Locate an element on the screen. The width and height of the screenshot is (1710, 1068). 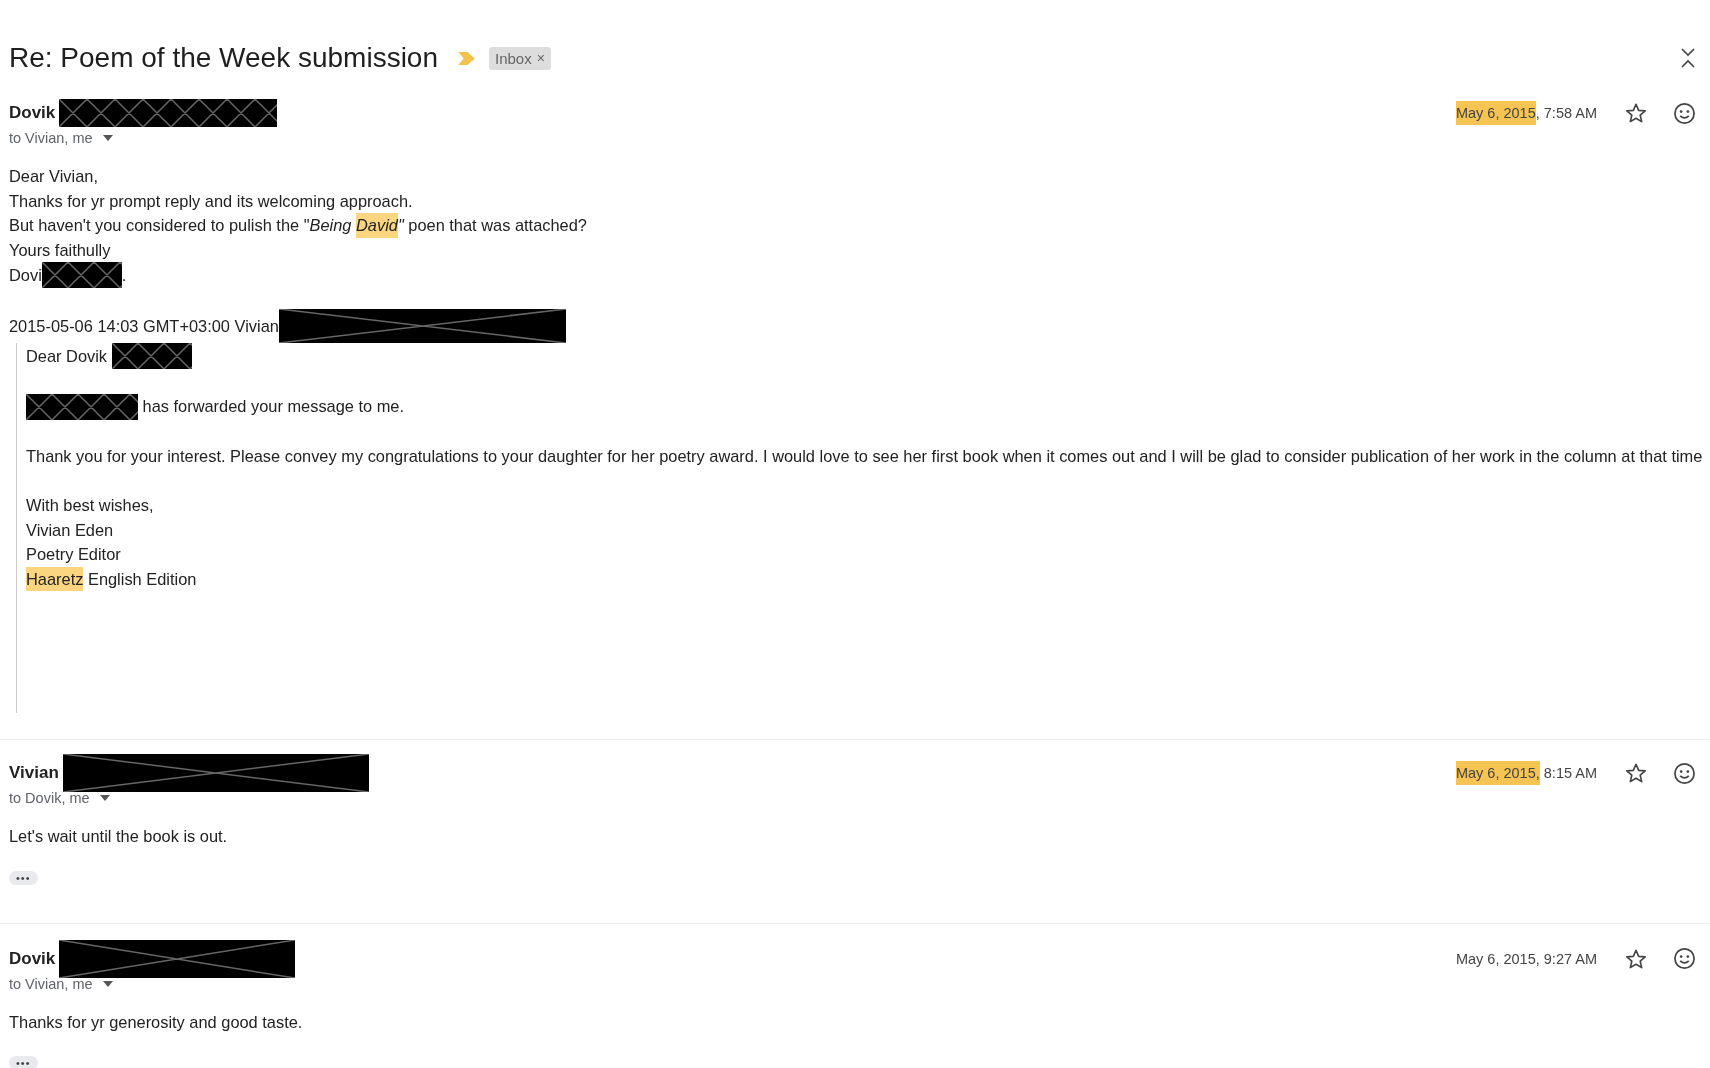
body-text: Thanks for yr generosity and good taste. is located at coordinates (156, 1022).